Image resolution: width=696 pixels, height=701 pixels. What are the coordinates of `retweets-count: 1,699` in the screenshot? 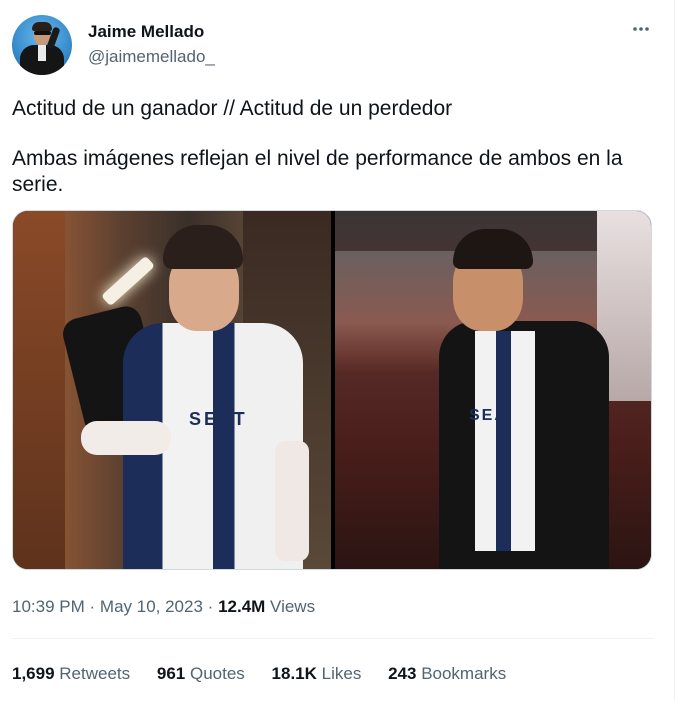 It's located at (33, 673).